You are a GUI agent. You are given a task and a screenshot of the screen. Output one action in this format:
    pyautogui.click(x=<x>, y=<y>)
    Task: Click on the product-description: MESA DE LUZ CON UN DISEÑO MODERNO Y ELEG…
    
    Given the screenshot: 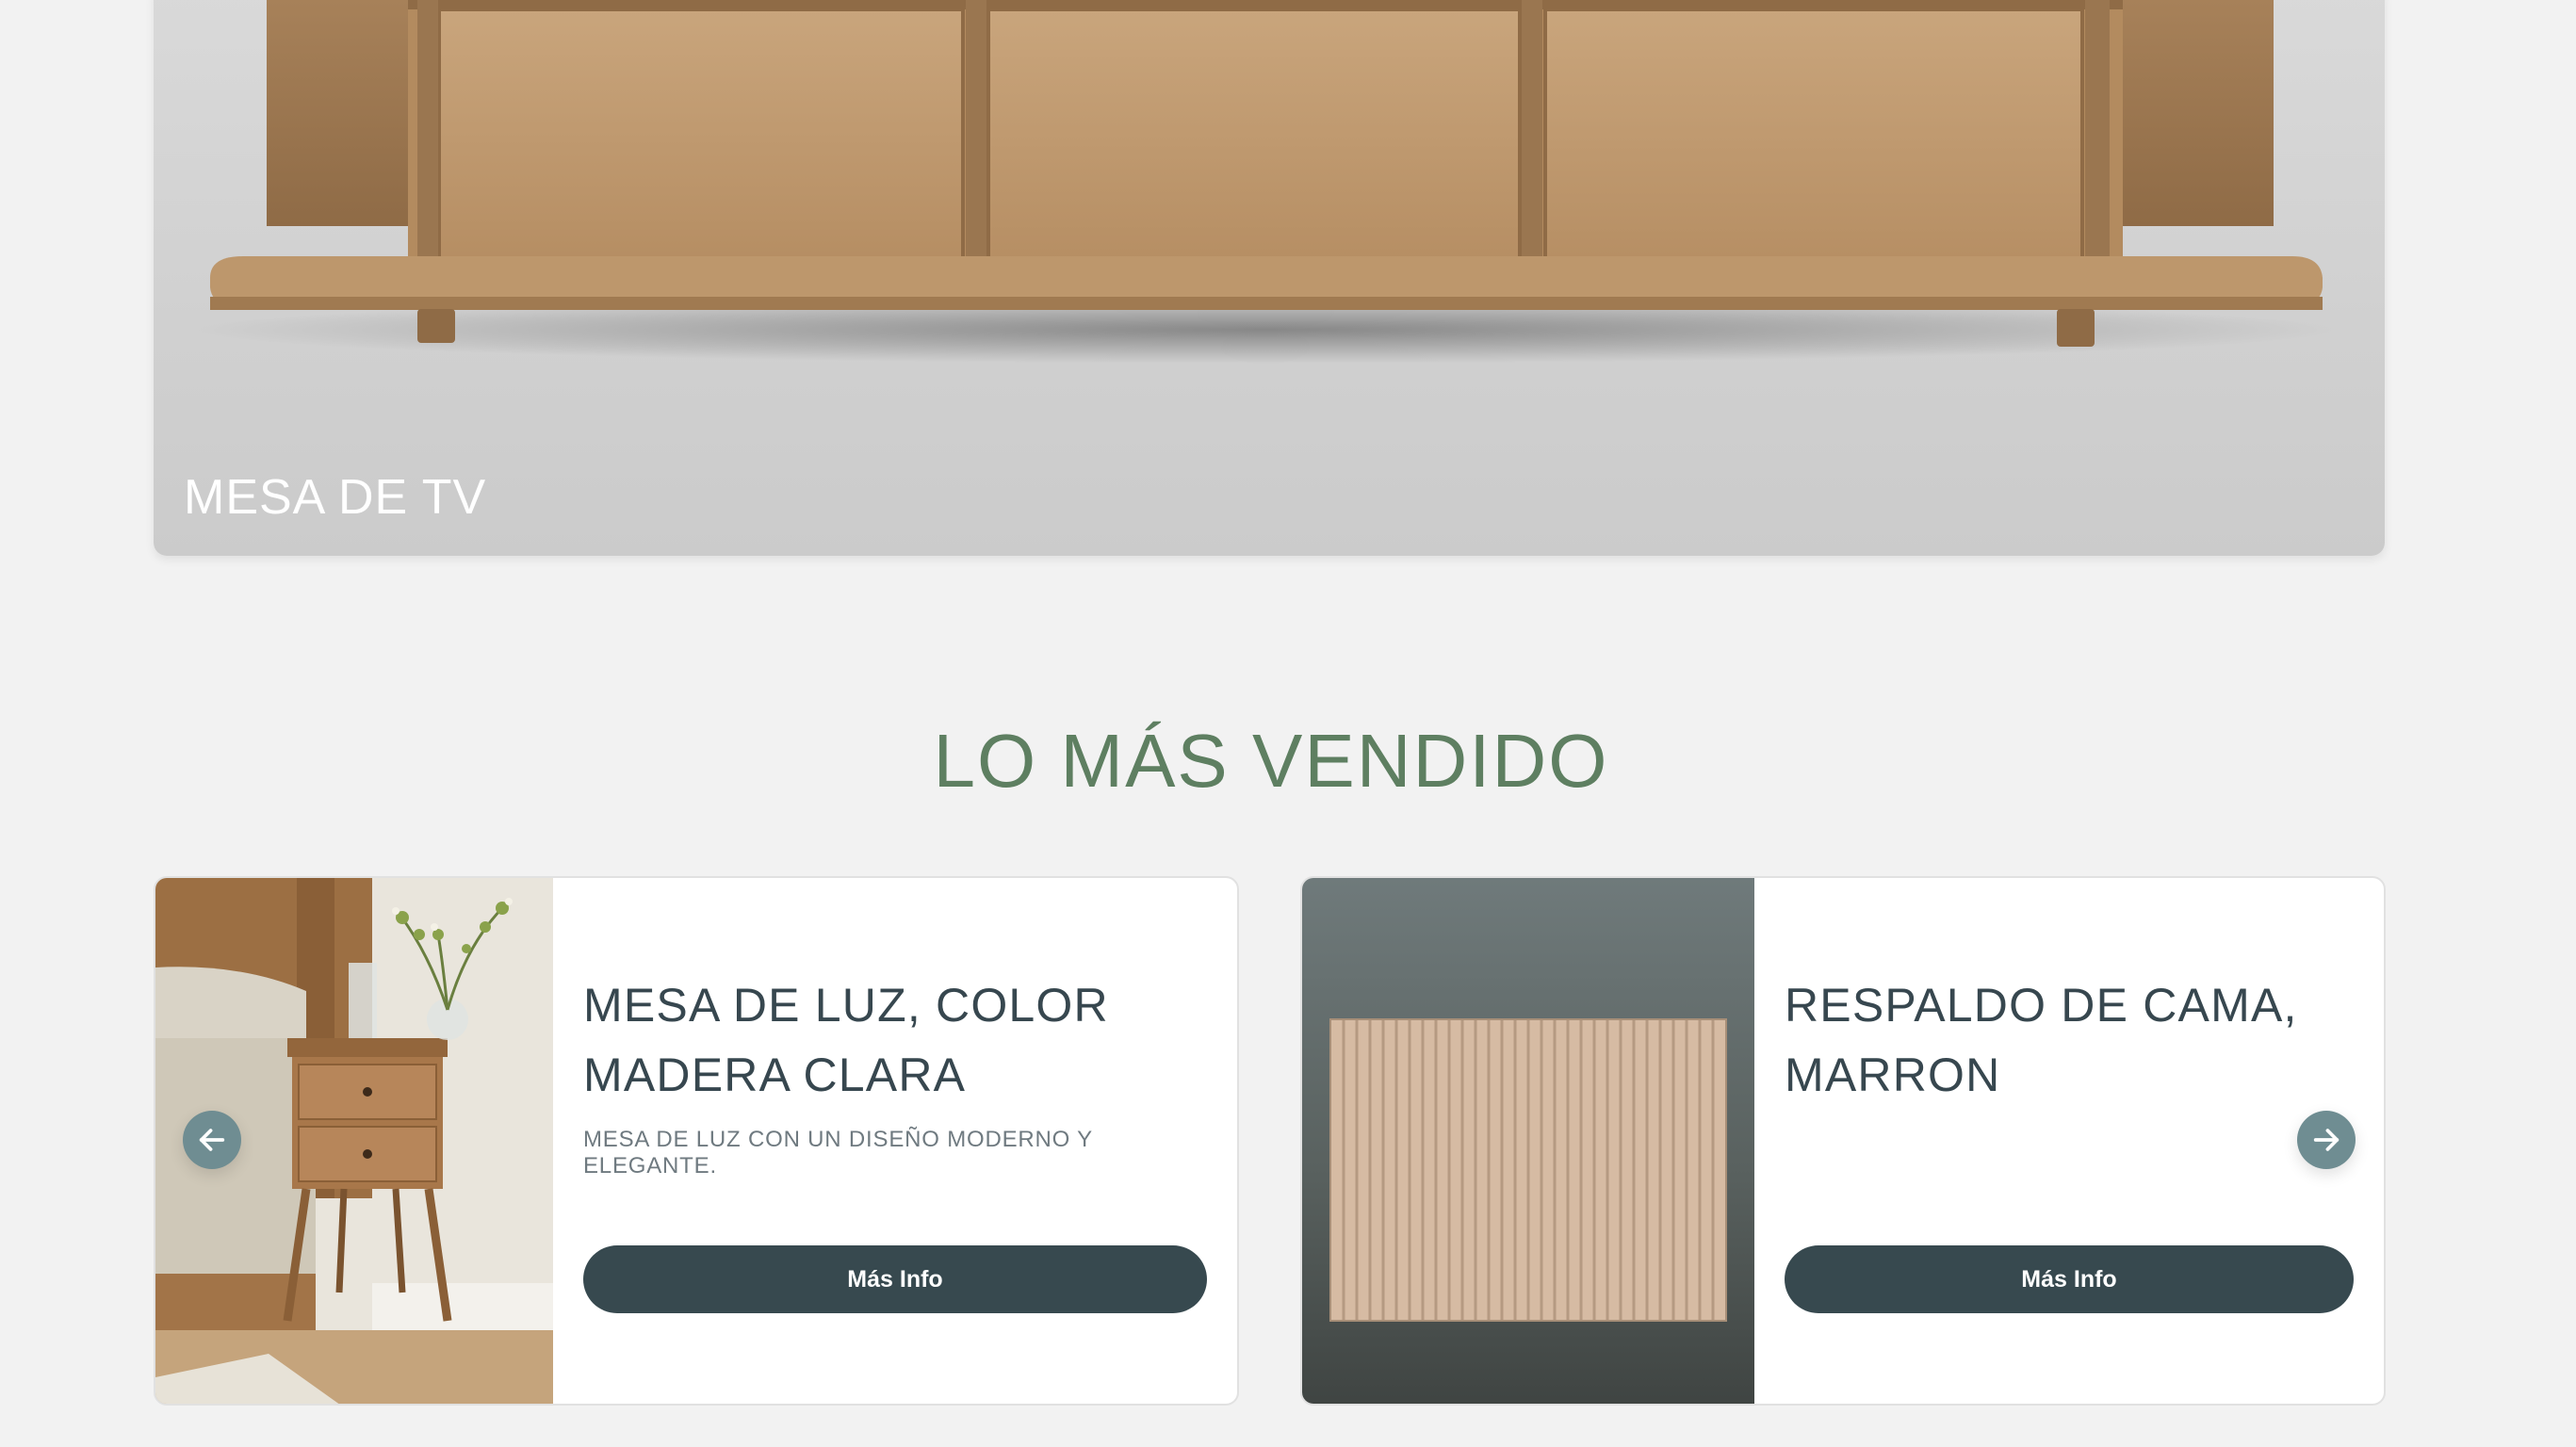 What is the action you would take?
    pyautogui.click(x=838, y=1153)
    